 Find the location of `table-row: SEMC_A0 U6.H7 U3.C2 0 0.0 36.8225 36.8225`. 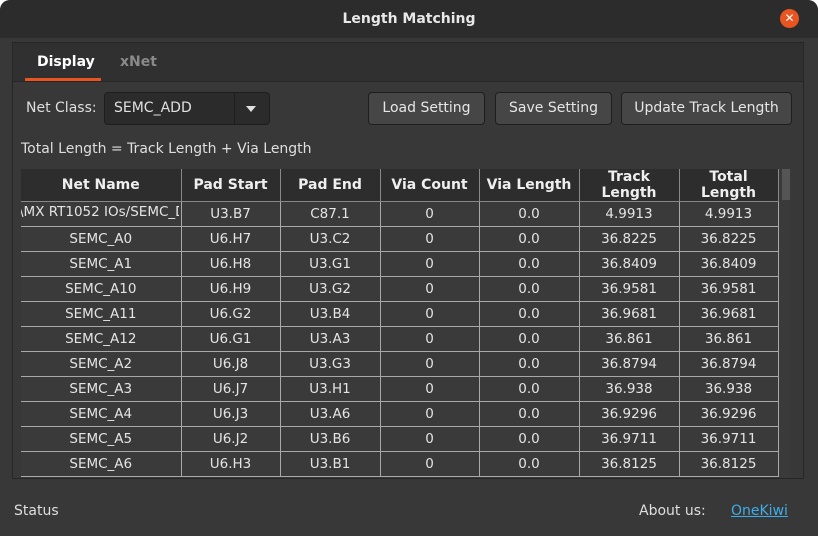

table-row: SEMC_A0 U6.H7 U3.C2 0 0.0 36.8225 36.8225 is located at coordinates (400, 239).